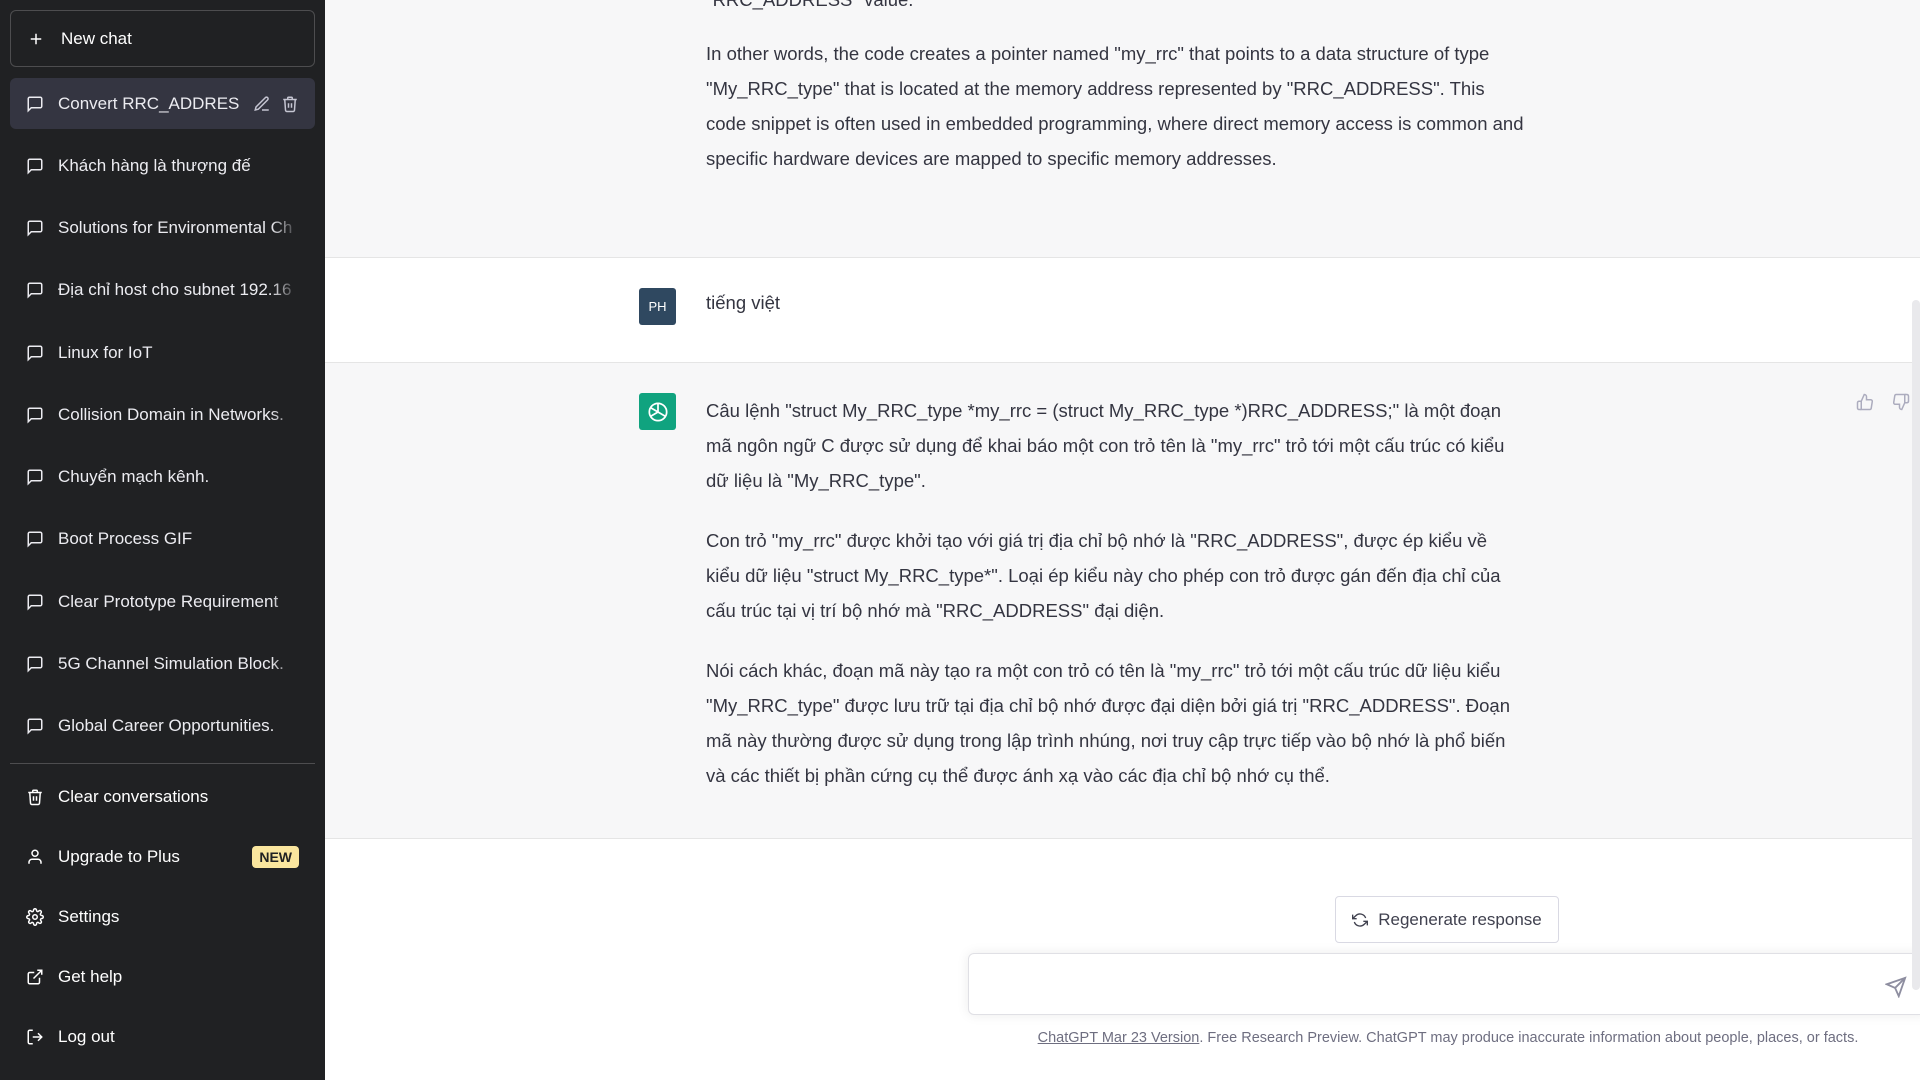 The height and width of the screenshot is (1080, 1920). I want to click on regenerate-response-button: Regenerate response, so click(1447, 919).